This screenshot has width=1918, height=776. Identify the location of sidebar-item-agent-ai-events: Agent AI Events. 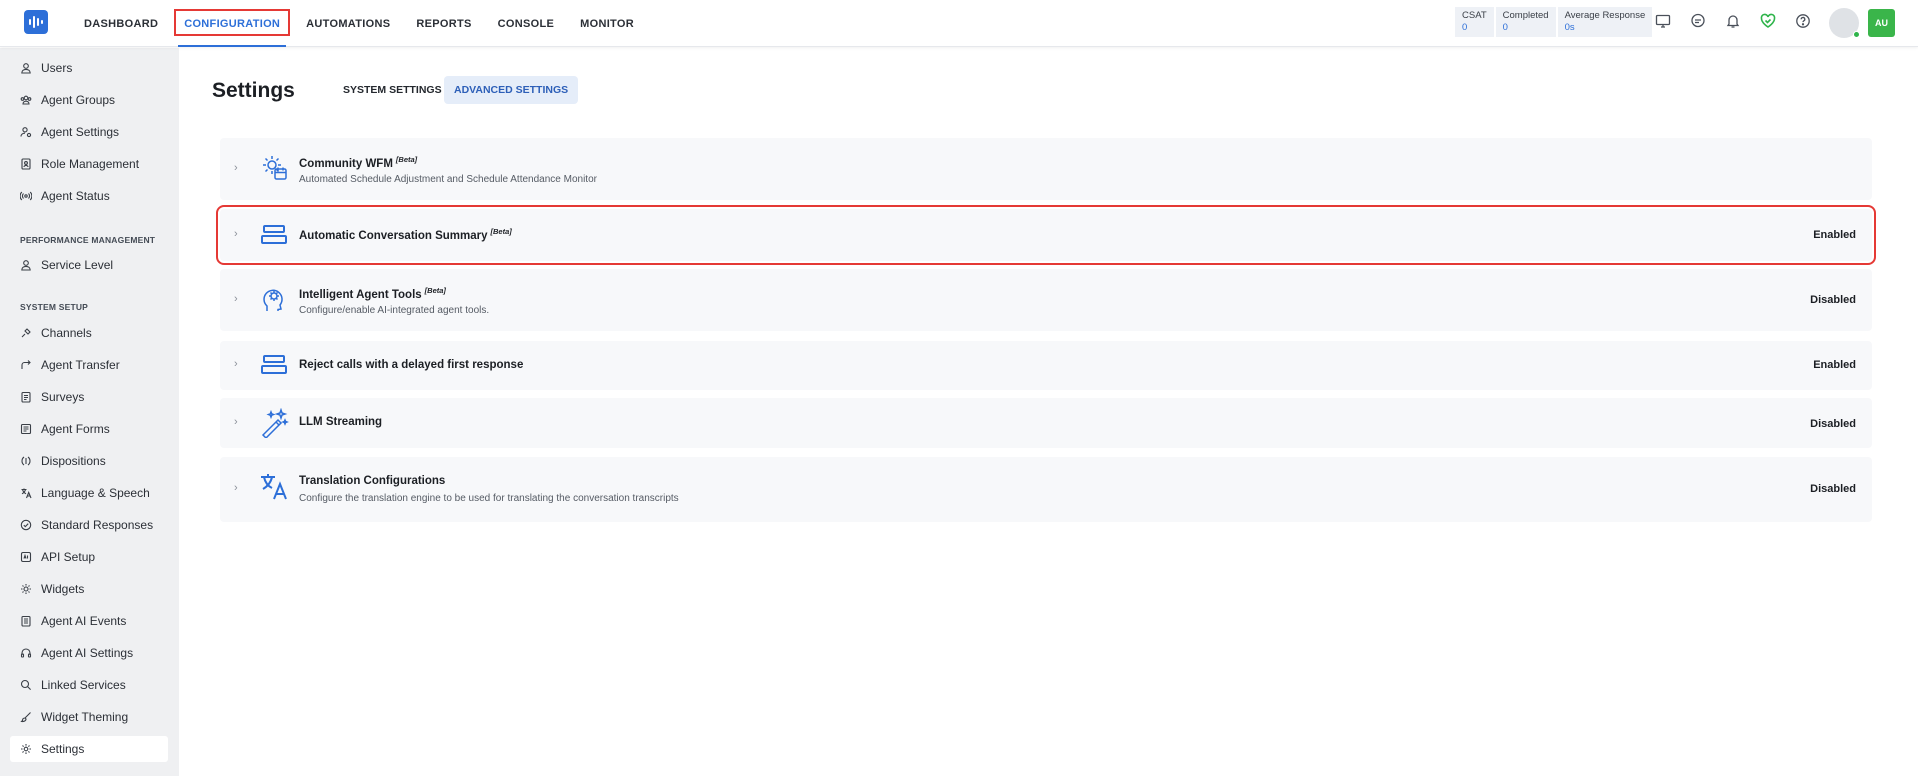
(89, 621).